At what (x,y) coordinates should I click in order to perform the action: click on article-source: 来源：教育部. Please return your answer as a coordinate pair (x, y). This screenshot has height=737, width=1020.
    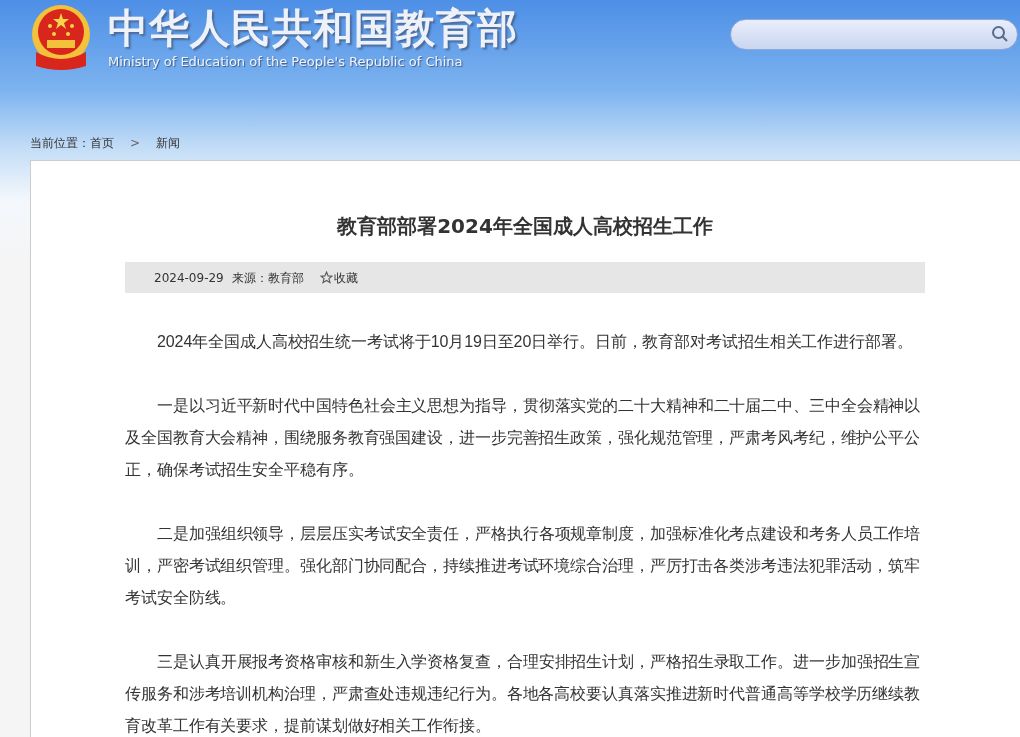
    Looking at the image, I should click on (267, 278).